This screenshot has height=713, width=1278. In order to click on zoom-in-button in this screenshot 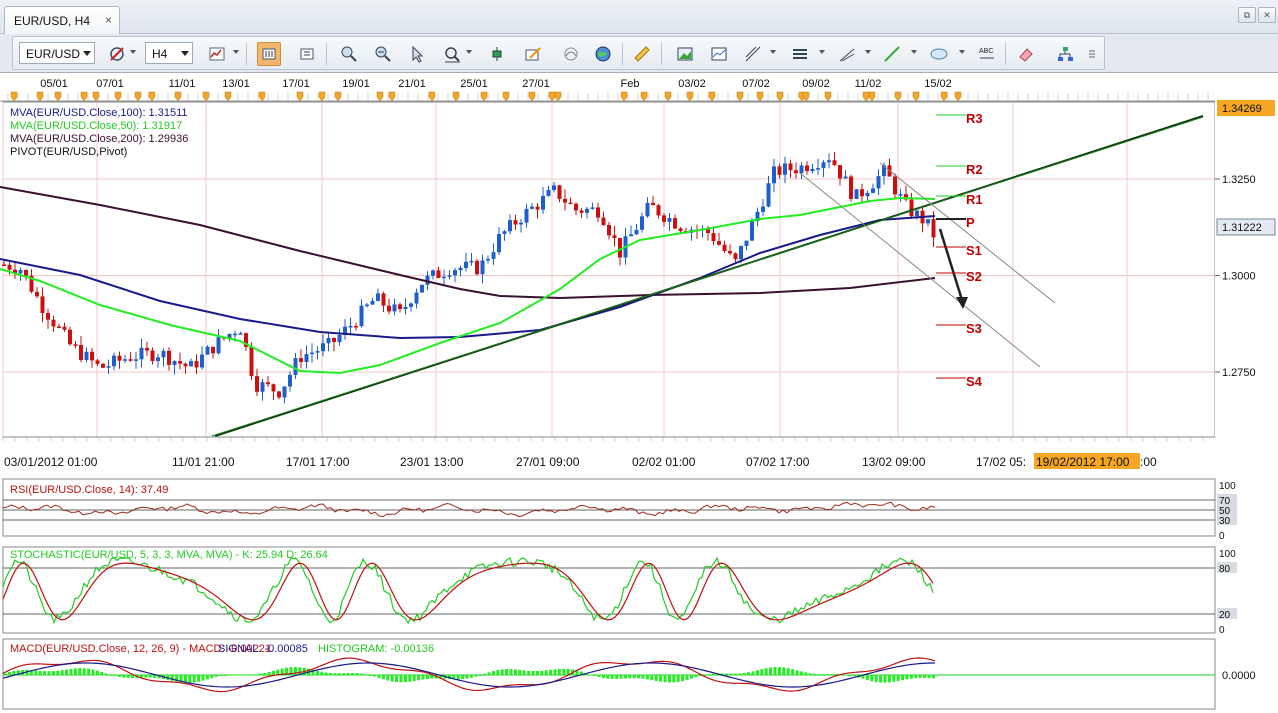, I will do `click(349, 54)`.